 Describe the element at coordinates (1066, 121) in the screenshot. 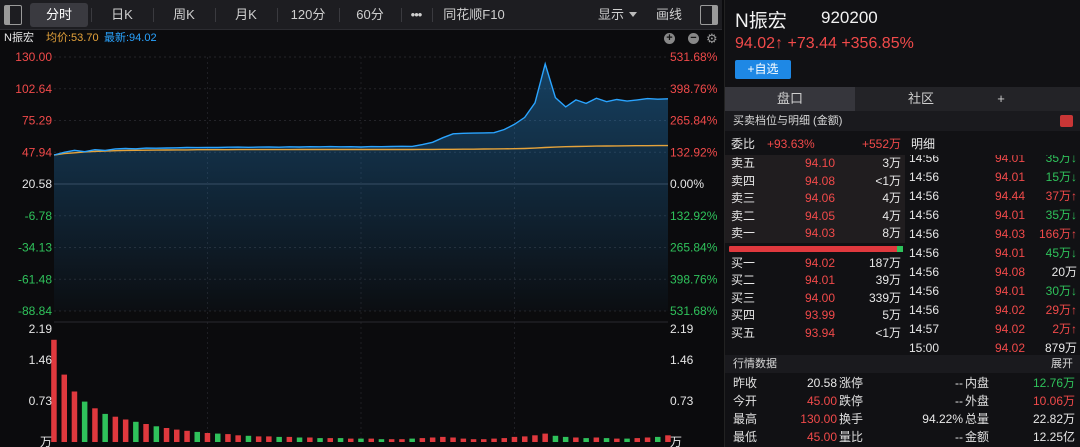

I see `detail-toggle-icon` at that location.